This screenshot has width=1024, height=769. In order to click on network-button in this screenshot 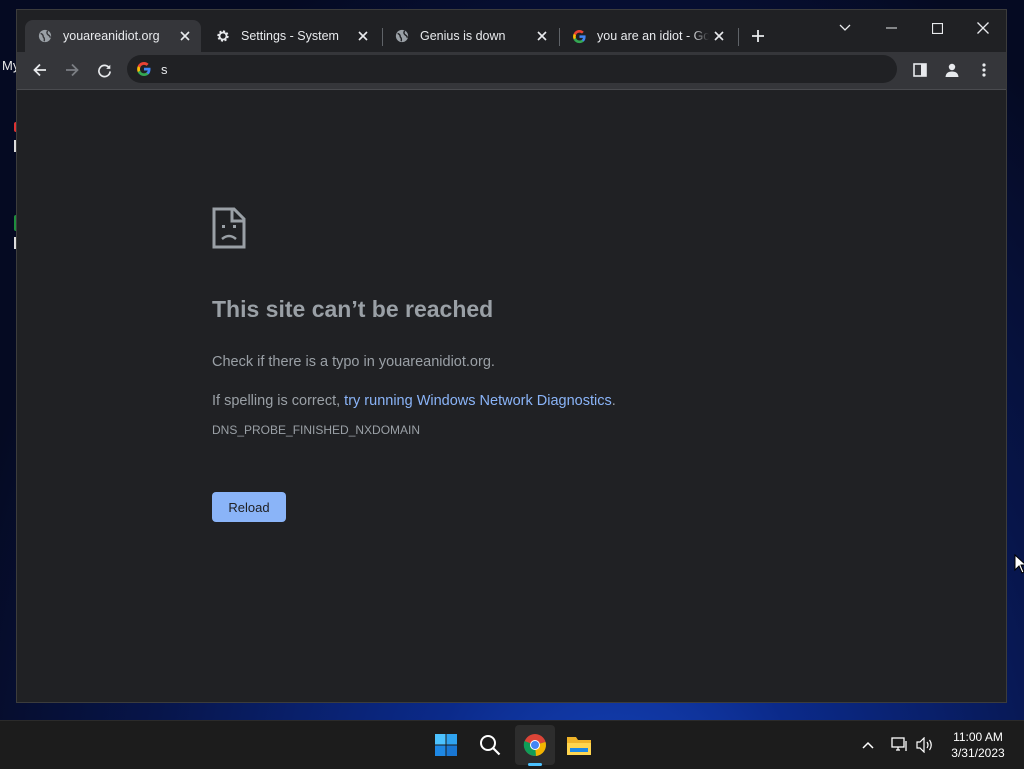, I will do `click(900, 745)`.